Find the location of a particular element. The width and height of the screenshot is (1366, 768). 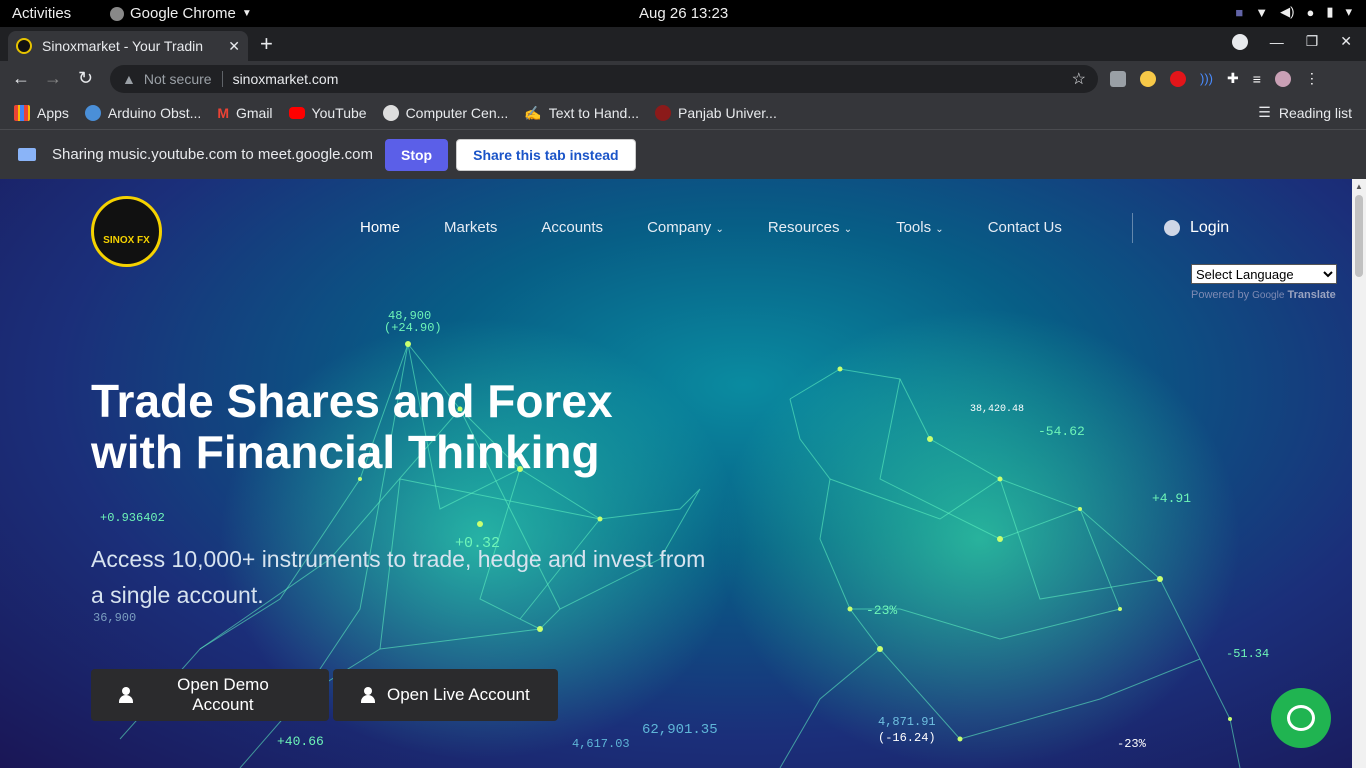

nav-markets: Markets is located at coordinates (470, 227).